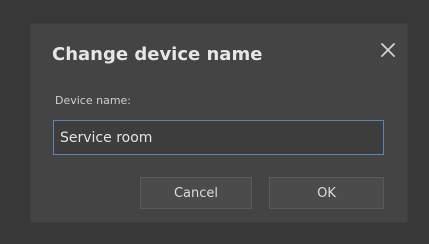 Image resolution: width=429 pixels, height=244 pixels. I want to click on close-icon, so click(388, 50).